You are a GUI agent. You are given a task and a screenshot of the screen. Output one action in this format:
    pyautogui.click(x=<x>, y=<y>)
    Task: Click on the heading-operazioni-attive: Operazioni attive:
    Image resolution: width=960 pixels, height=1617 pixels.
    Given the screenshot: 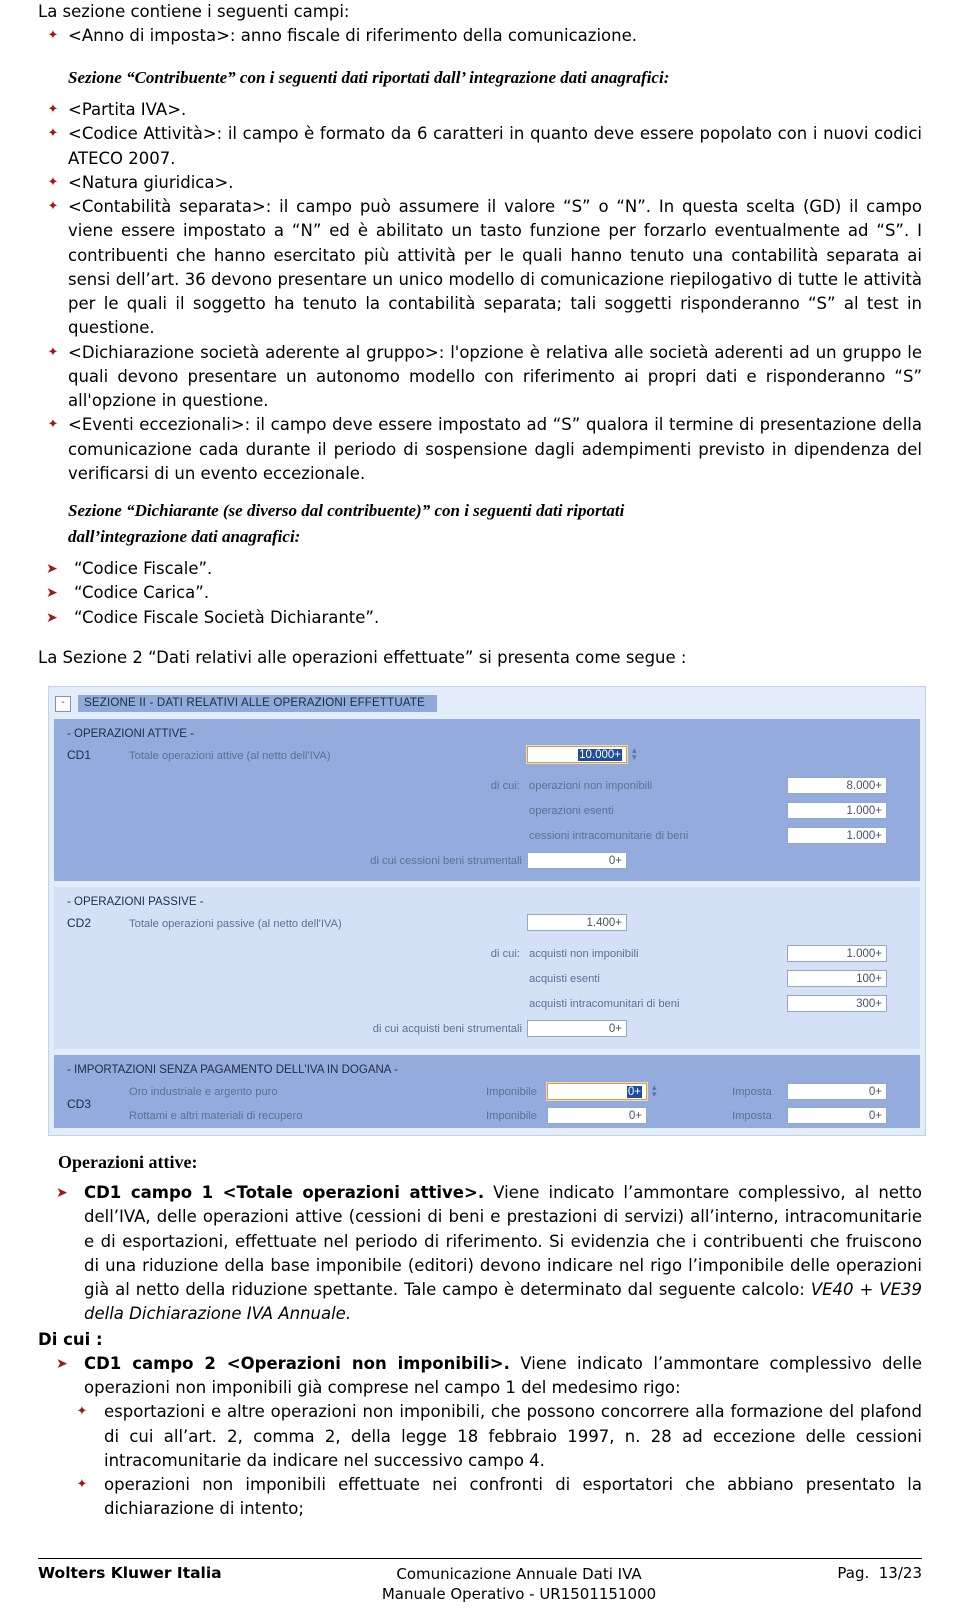 What is the action you would take?
    pyautogui.click(x=128, y=1162)
    